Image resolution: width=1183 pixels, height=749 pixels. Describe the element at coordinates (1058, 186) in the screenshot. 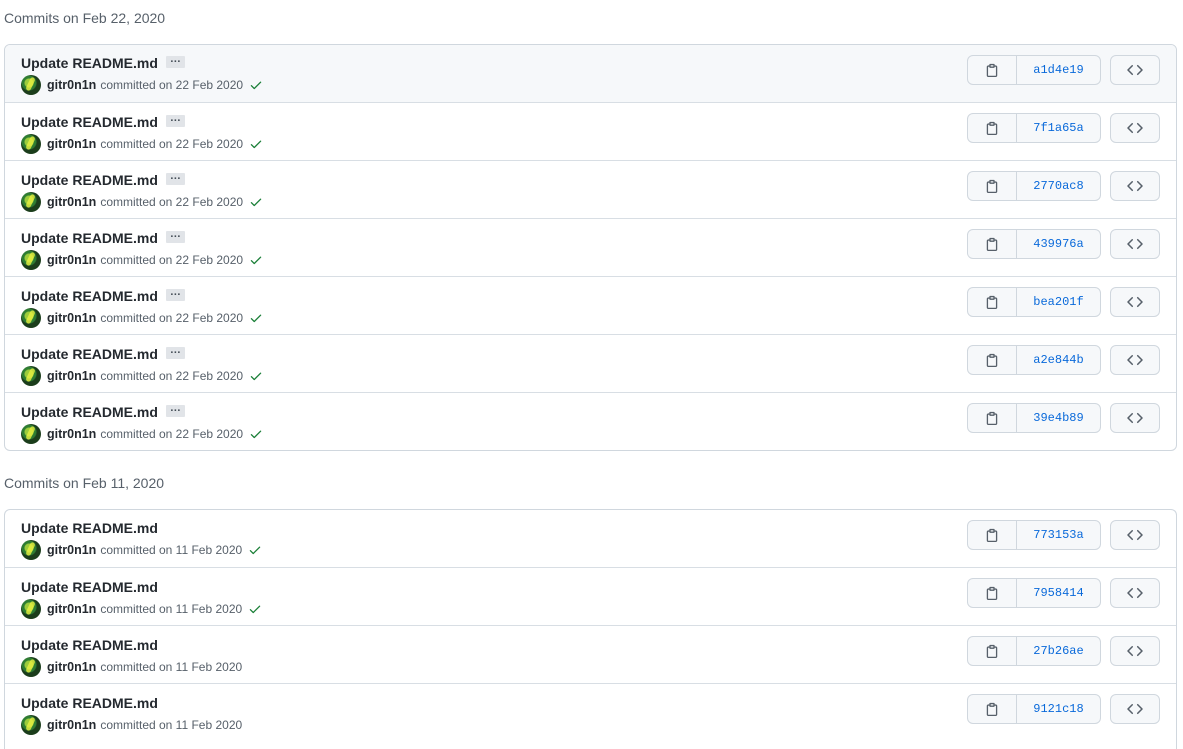

I see `commit-sha-link: 2770ac8` at that location.